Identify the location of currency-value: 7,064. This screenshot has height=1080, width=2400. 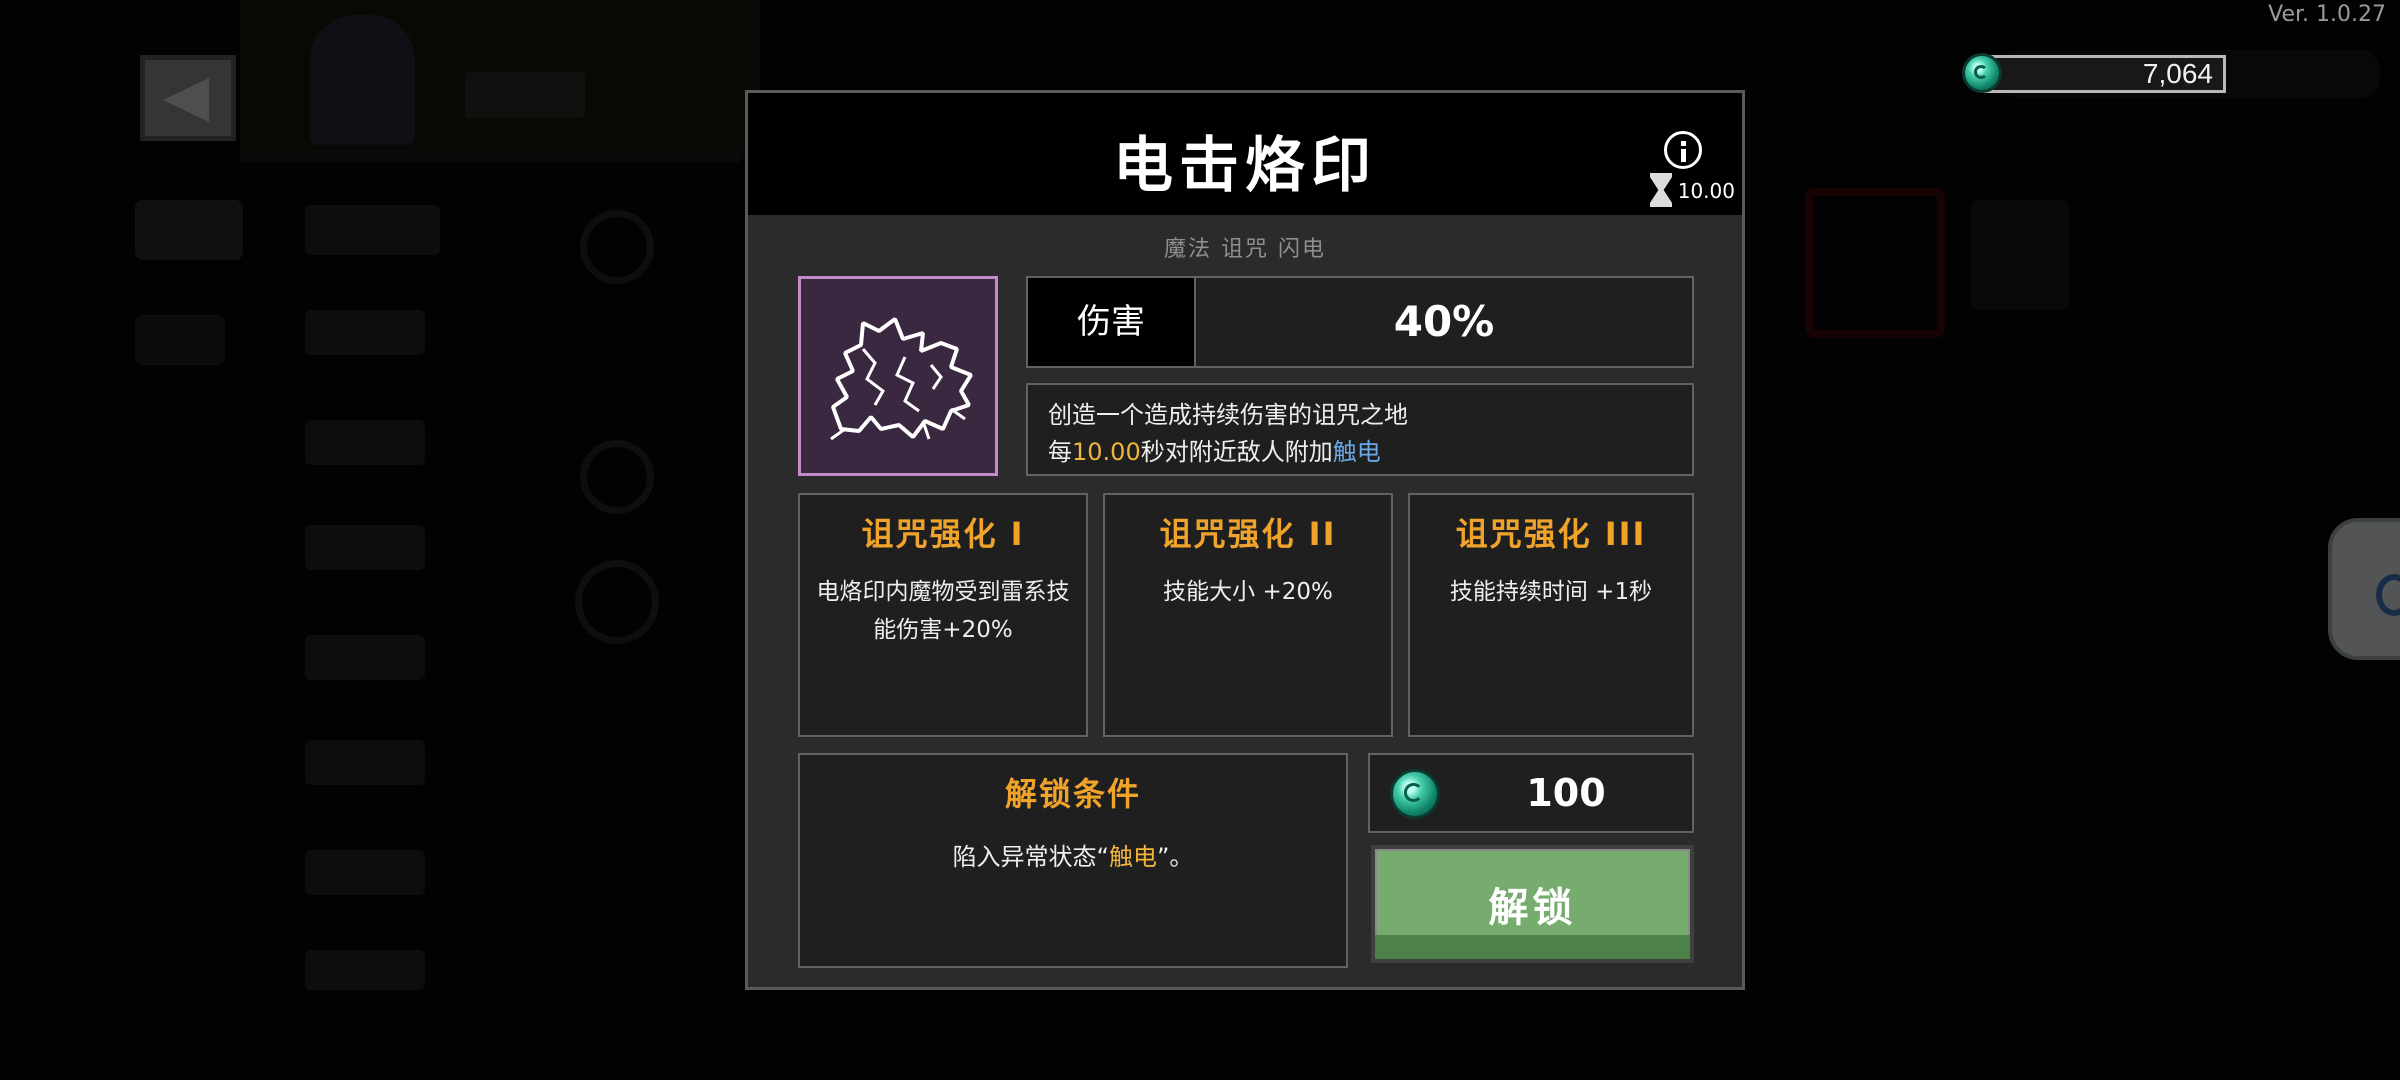
(2177, 73).